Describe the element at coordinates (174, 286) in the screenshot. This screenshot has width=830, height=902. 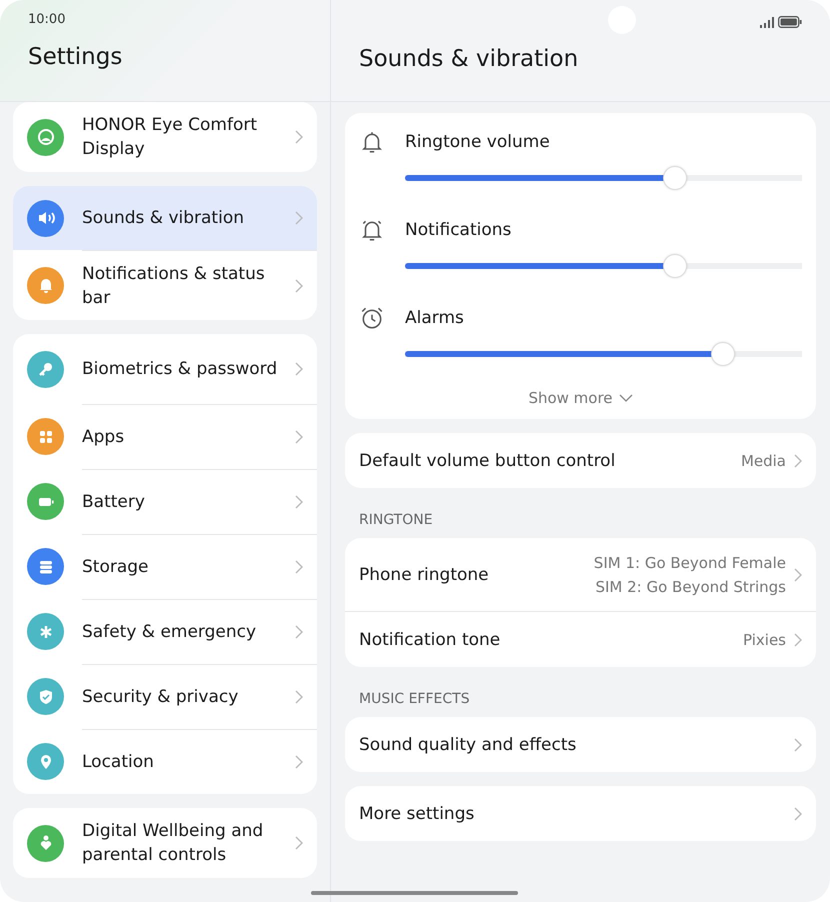
I see `item-label: Notifications & status bar` at that location.